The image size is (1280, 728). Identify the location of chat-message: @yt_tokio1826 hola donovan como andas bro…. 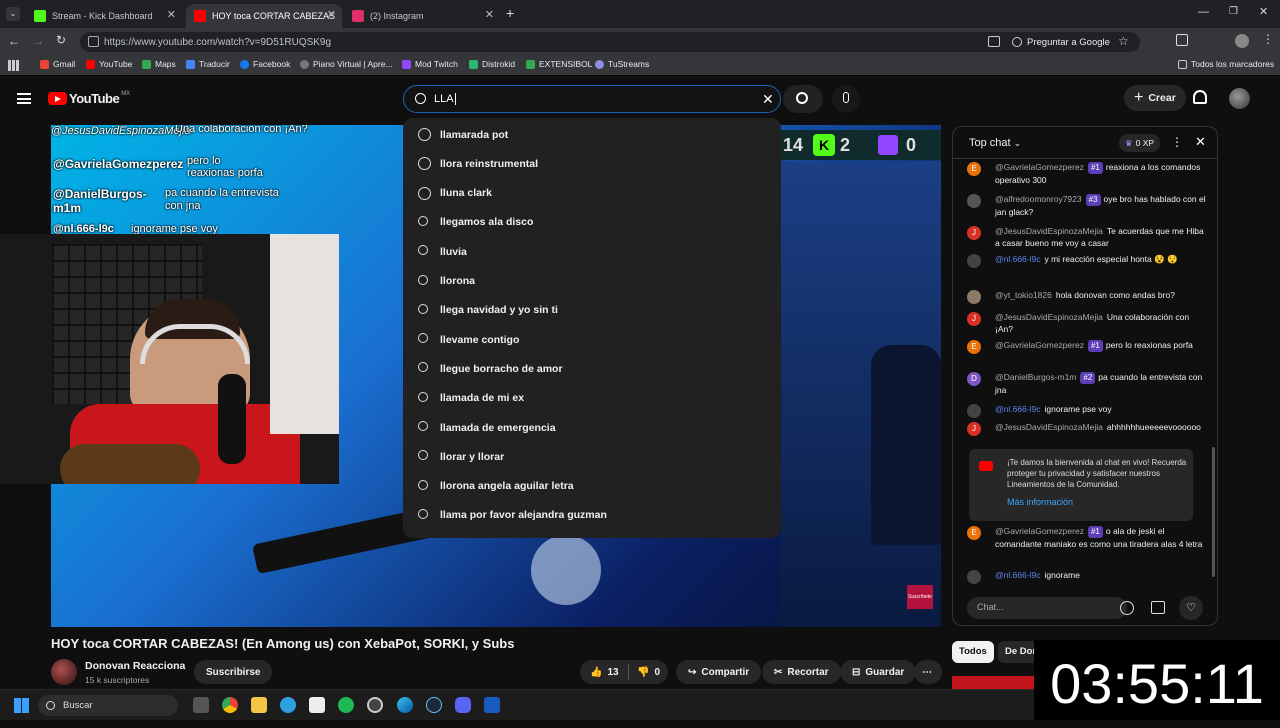
(1087, 296).